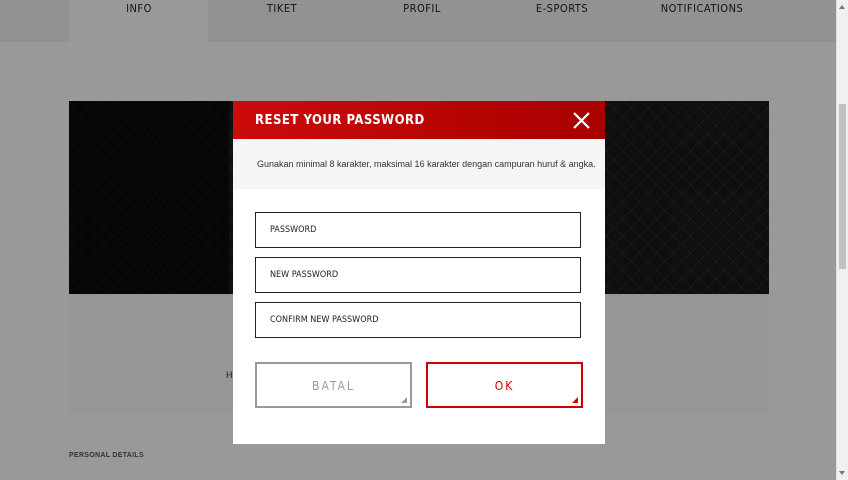 The width and height of the screenshot is (848, 480). I want to click on page-scrollbar, so click(842, 240).